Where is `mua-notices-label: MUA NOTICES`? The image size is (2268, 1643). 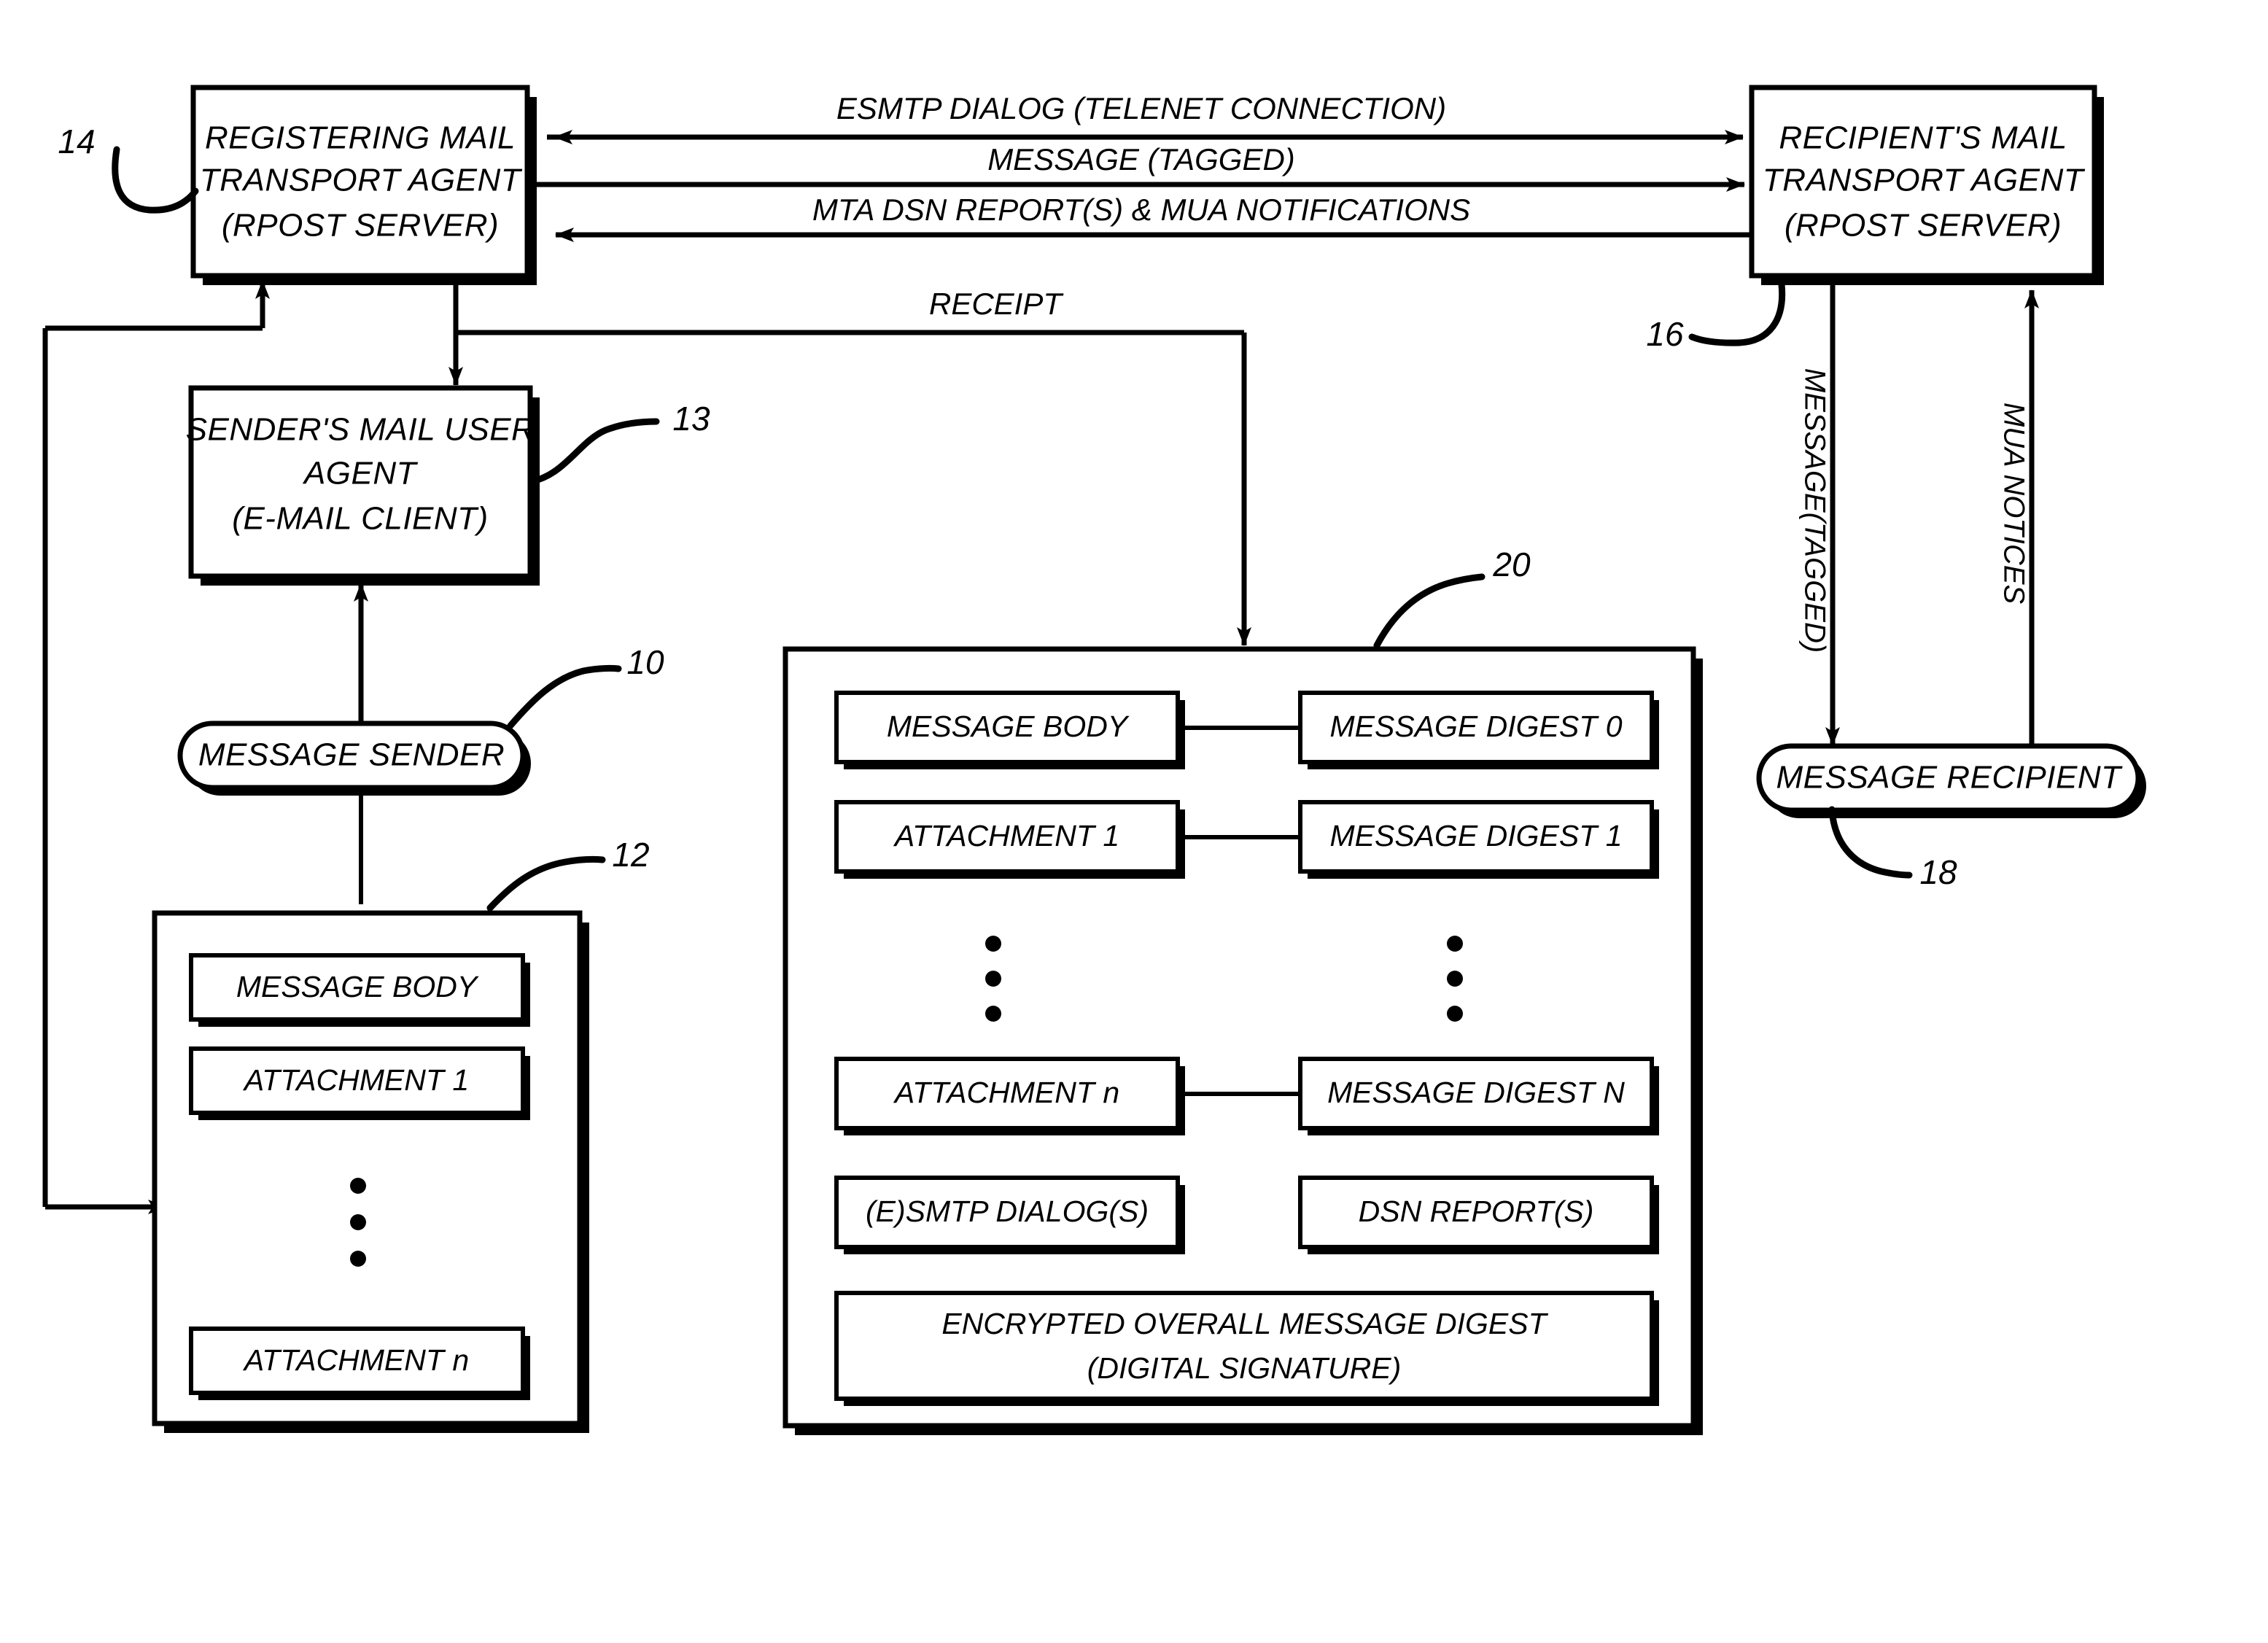
mua-notices-label: MUA NOTICES is located at coordinates (2013, 504).